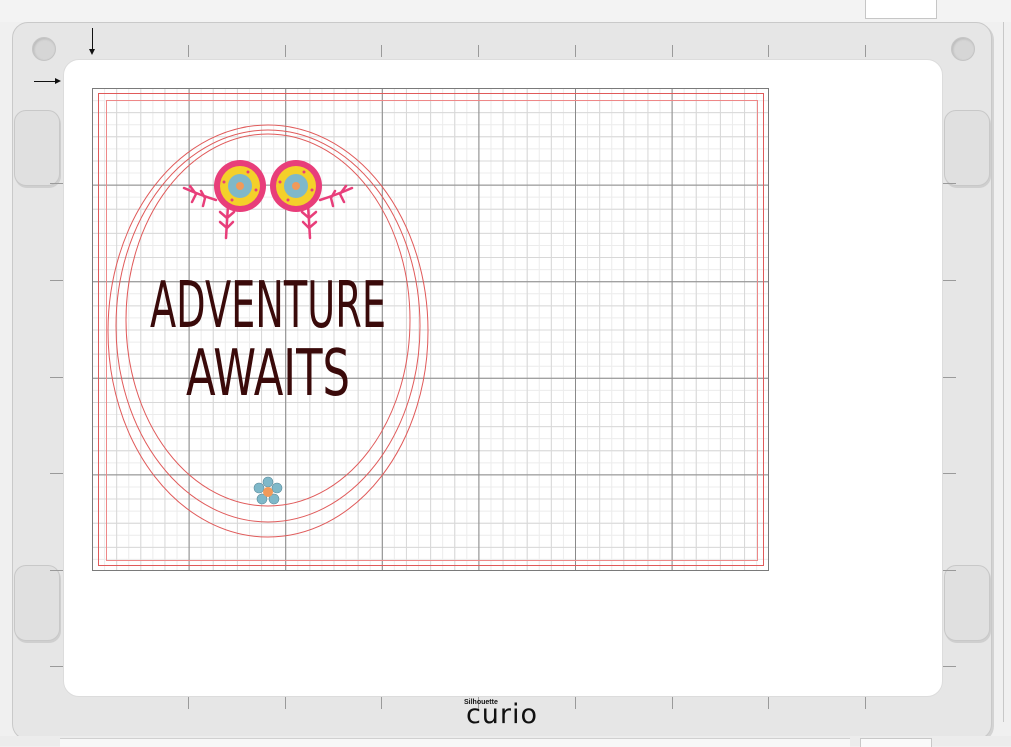 This screenshot has width=1011, height=747. Describe the element at coordinates (224, 200) in the screenshot. I see `flower-left-icon` at that location.